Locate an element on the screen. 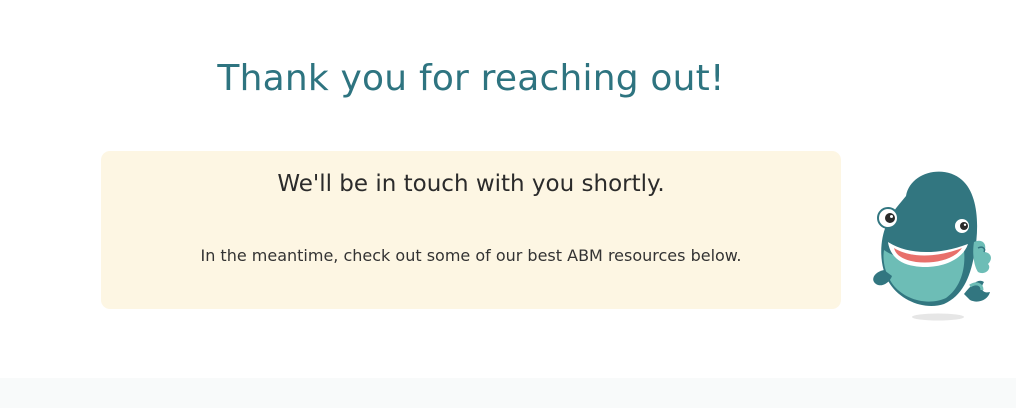 Image resolution: width=1016 pixels, height=408 pixels. whale-mascot-icon is located at coordinates (933, 246).